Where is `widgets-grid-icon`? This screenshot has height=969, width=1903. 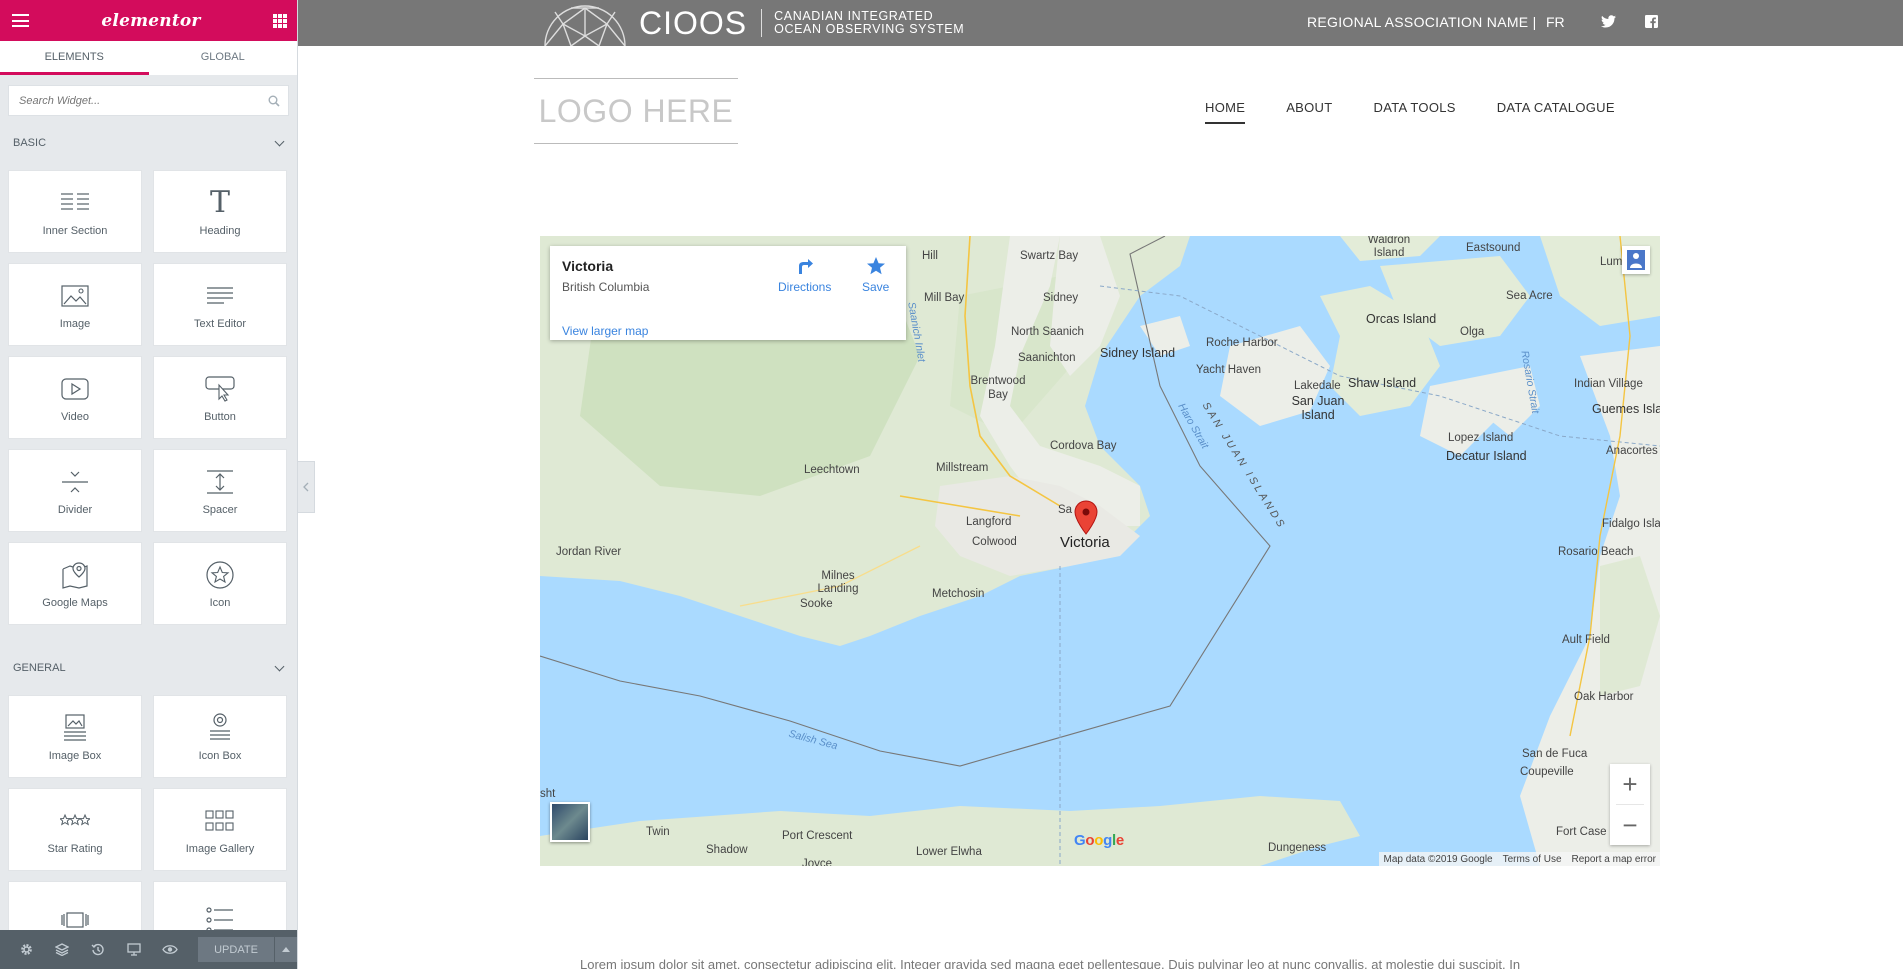 widgets-grid-icon is located at coordinates (279, 20).